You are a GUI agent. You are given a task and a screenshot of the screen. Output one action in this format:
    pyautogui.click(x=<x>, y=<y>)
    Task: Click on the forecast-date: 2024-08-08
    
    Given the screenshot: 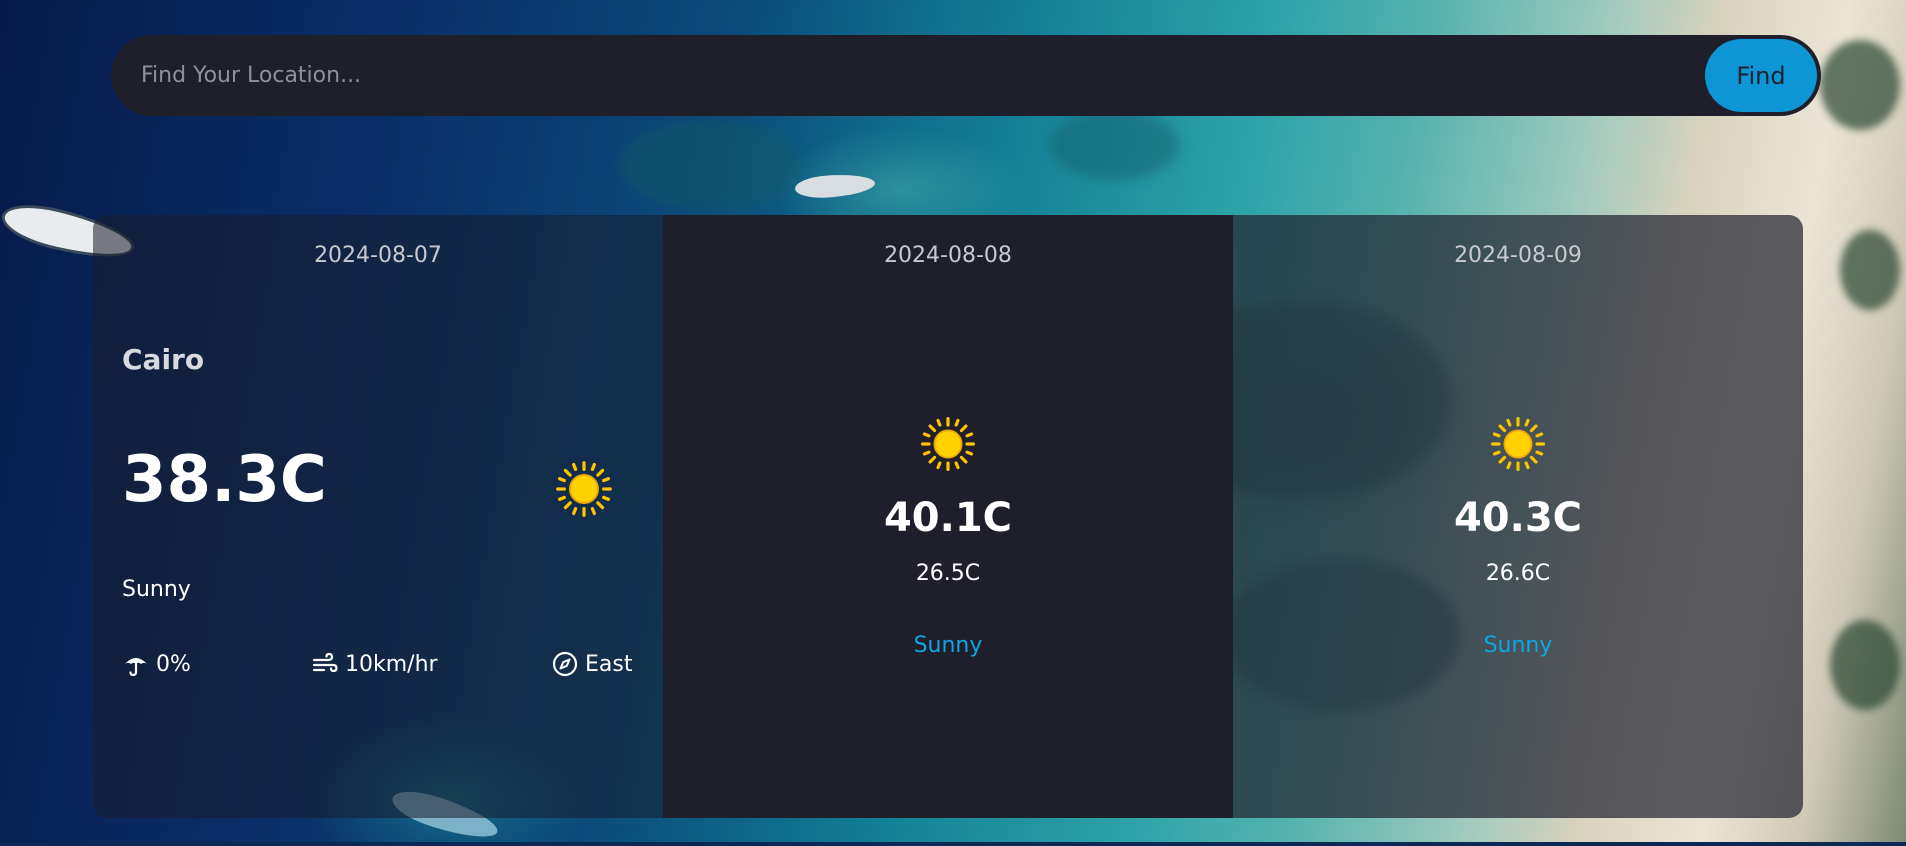 What is the action you would take?
    pyautogui.click(x=948, y=255)
    